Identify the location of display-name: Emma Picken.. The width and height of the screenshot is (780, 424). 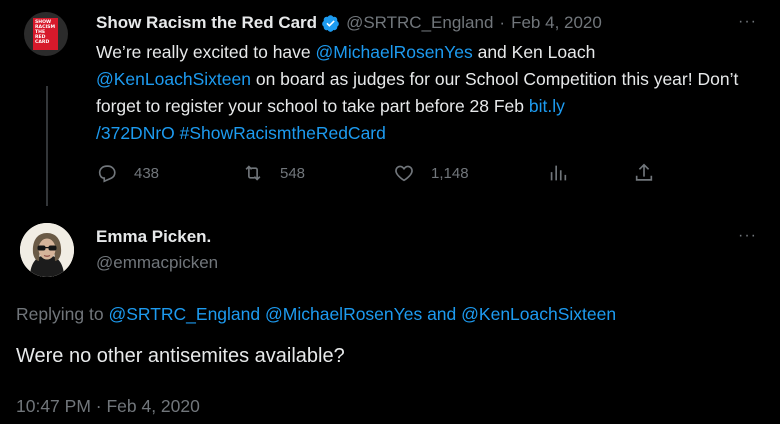
(153, 237).